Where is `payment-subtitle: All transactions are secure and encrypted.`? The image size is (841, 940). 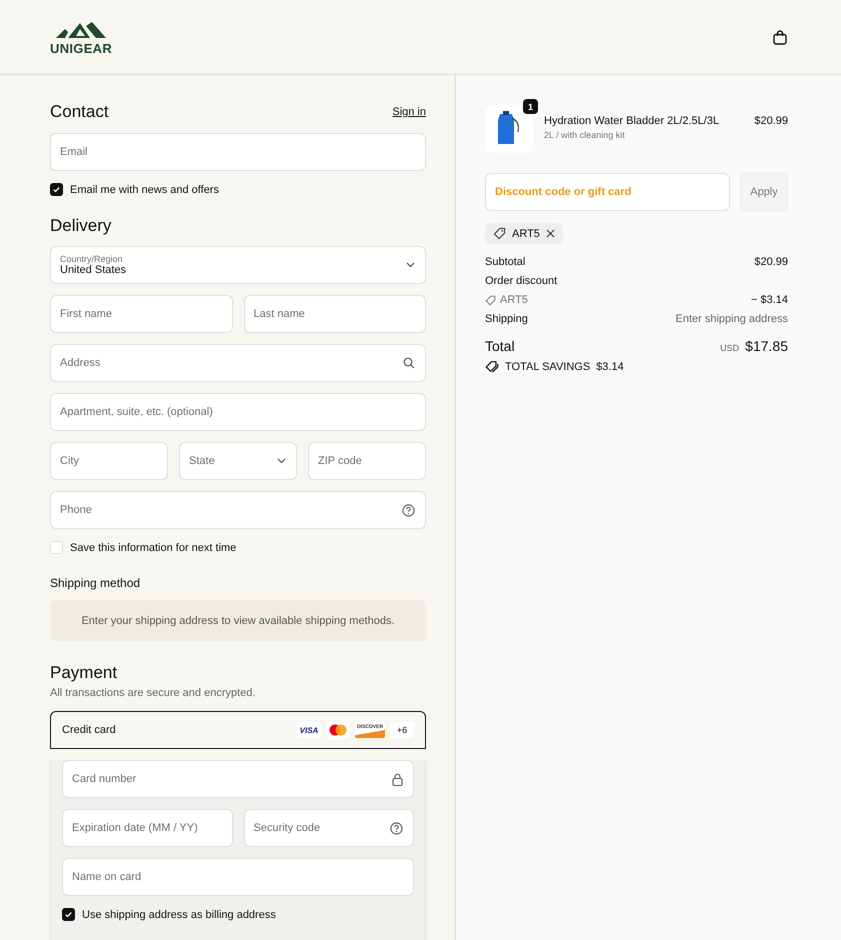
payment-subtitle: All transactions are secure and encrypted. is located at coordinates (153, 693).